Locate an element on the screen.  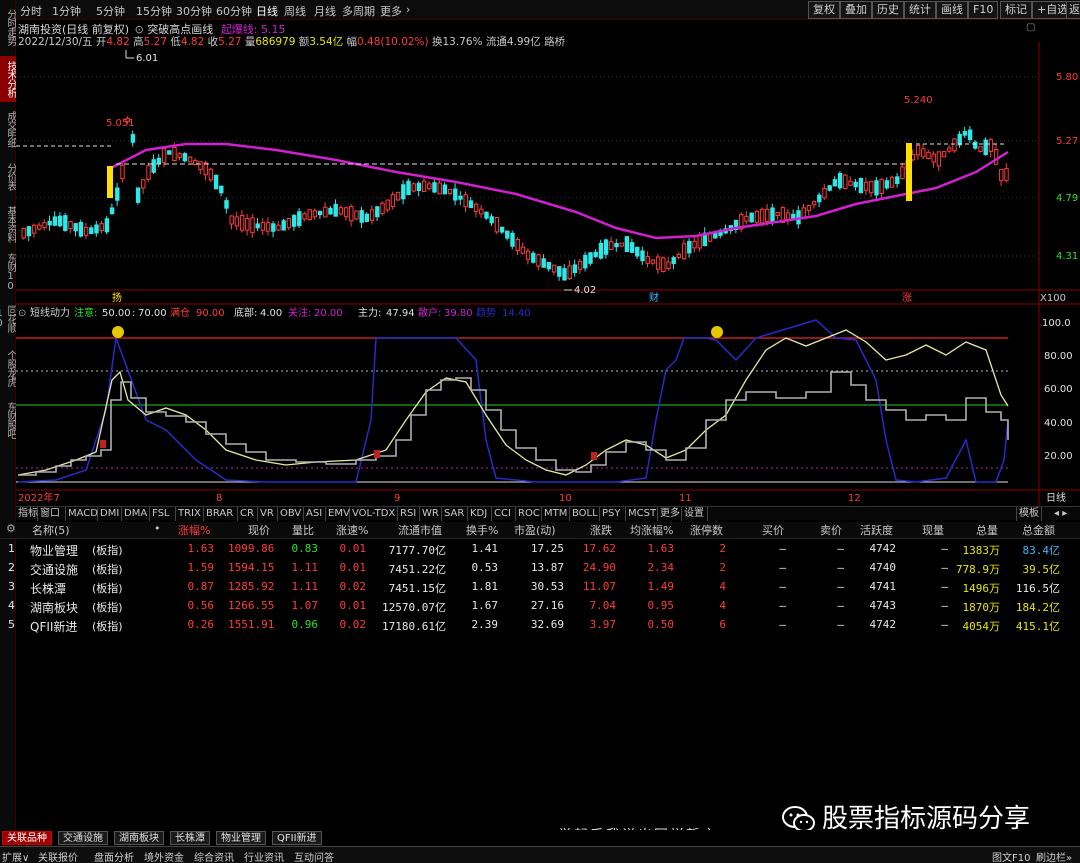
bottom-tab-4: 物业管理 is located at coordinates (241, 838).